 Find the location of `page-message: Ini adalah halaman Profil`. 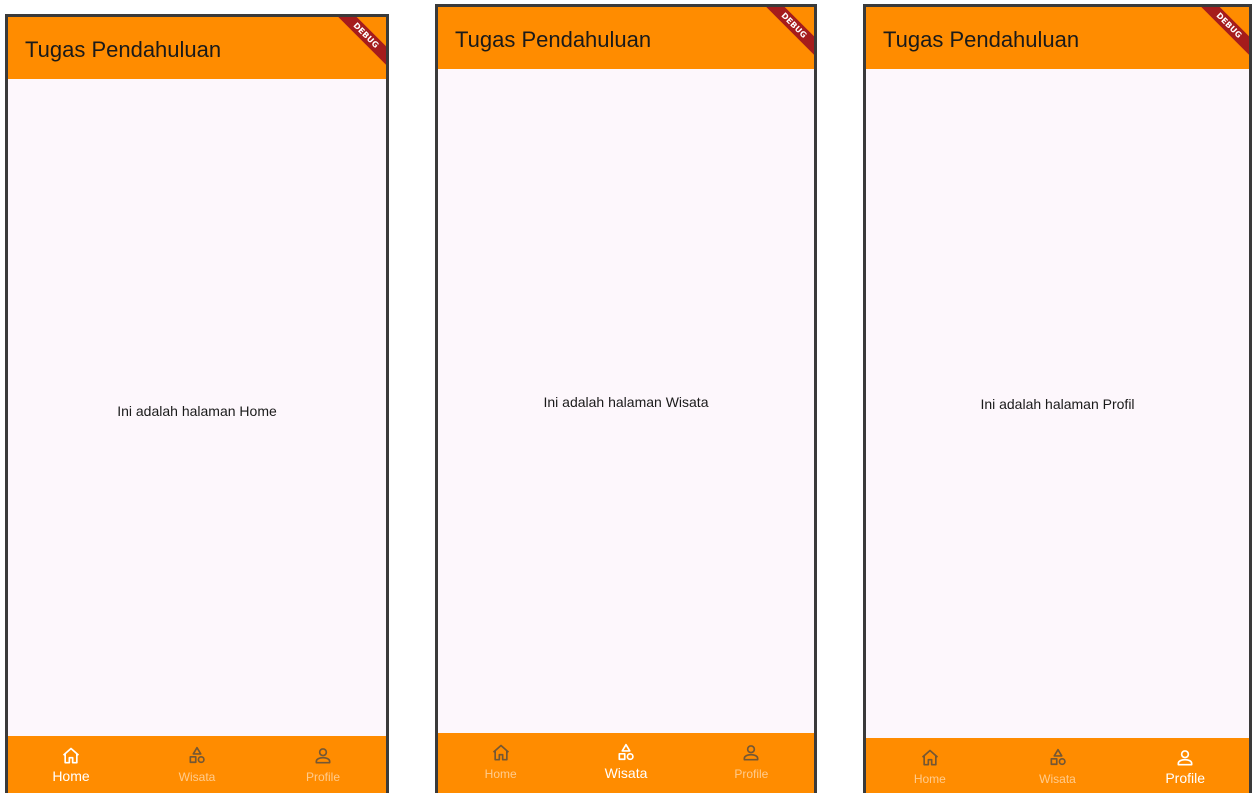

page-message: Ini adalah halaman Profil is located at coordinates (1057, 404).